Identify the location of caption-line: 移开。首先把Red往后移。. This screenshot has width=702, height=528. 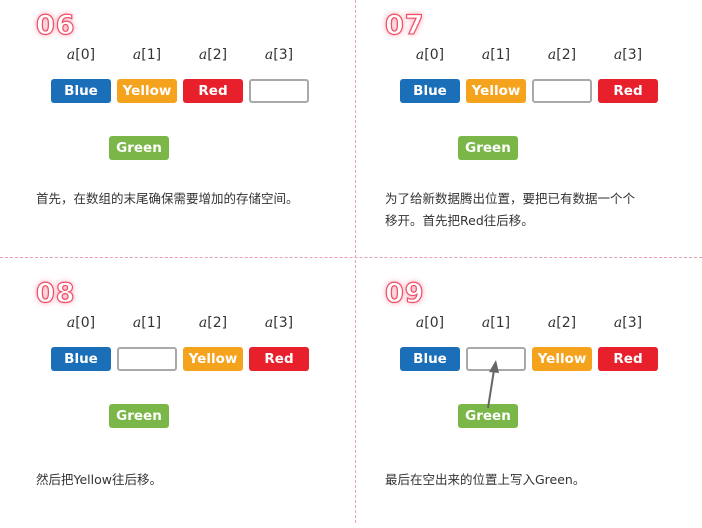
(459, 220).